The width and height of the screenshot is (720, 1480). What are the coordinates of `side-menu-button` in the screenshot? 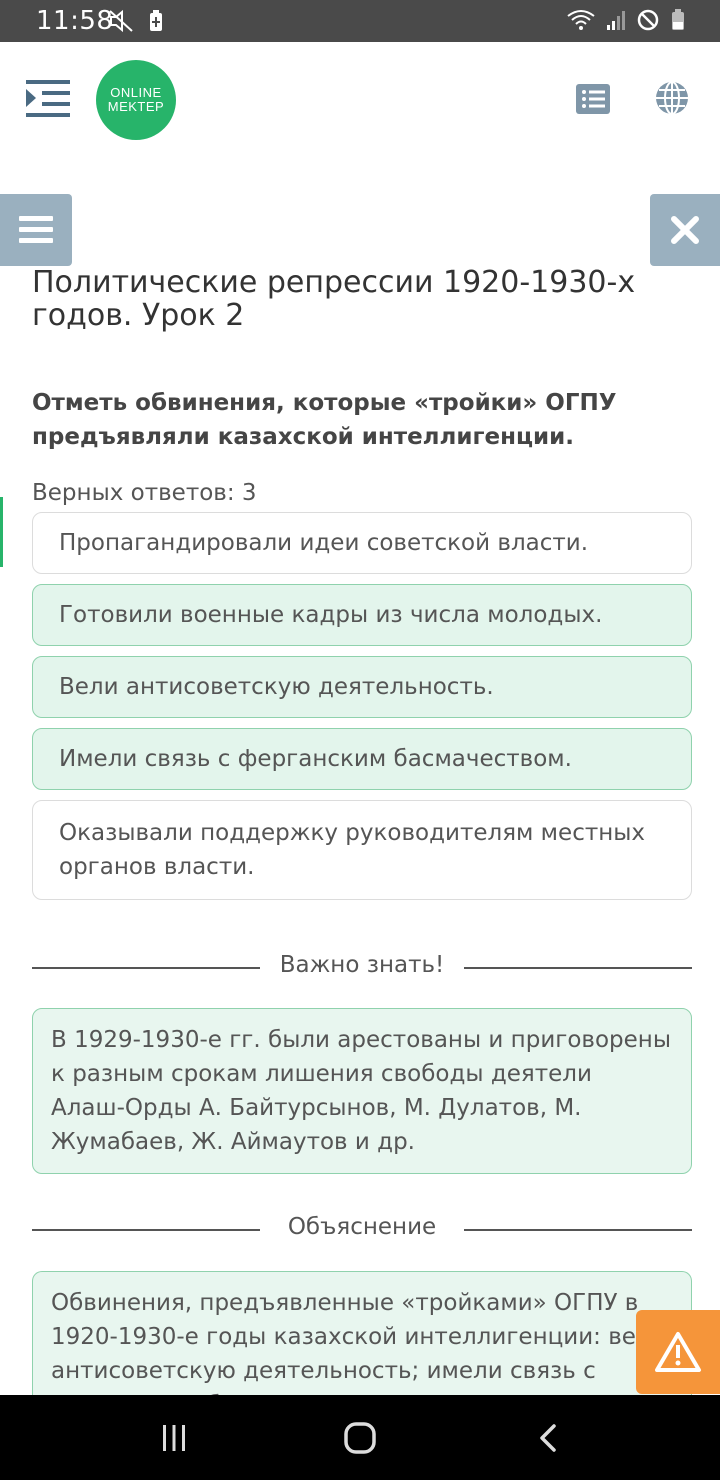 It's located at (36, 230).